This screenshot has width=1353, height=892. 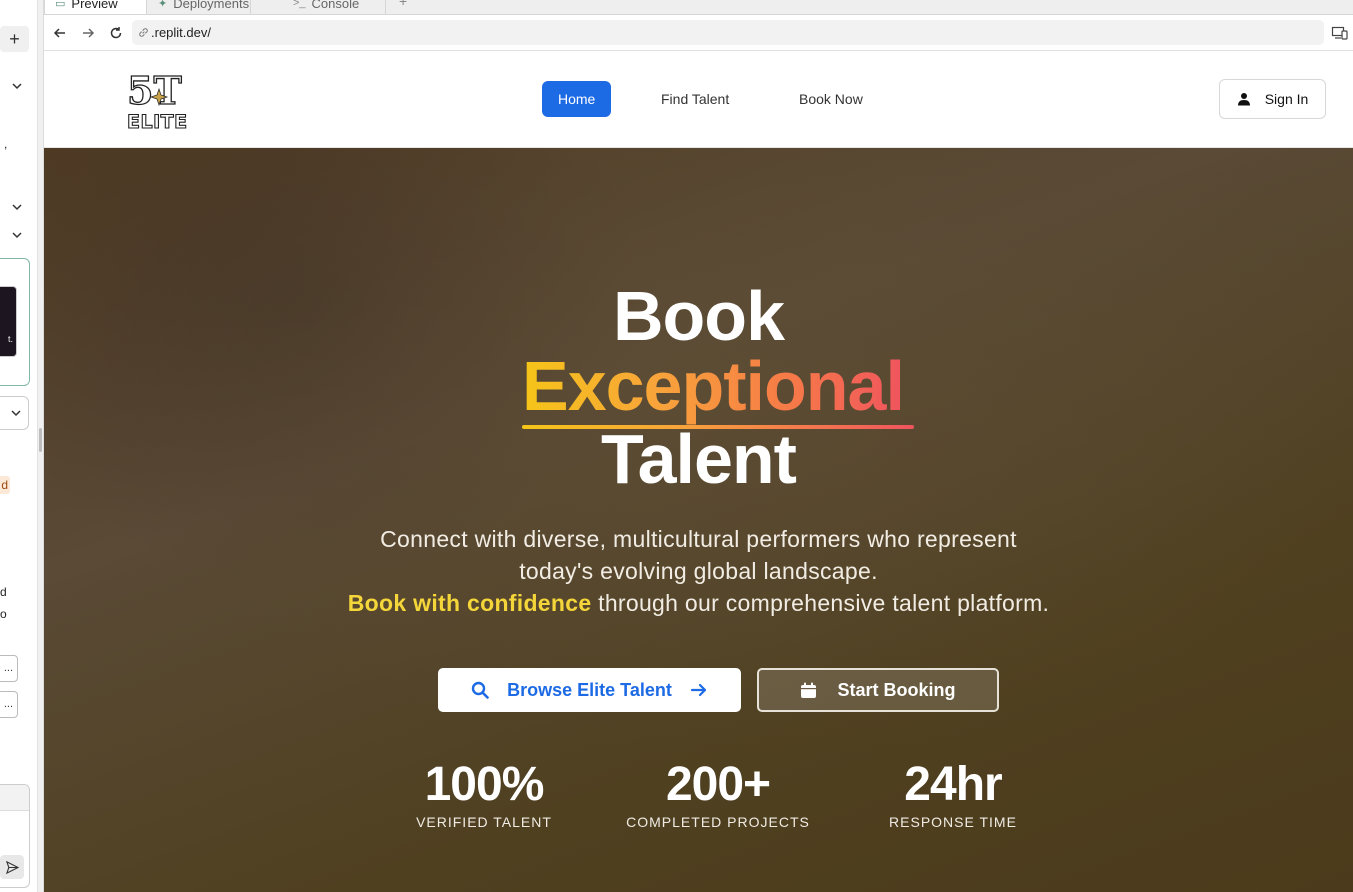 I want to click on workspace-tabs: ▭ Preview ✦ Deployments >_ Console +, so click(x=698, y=7).